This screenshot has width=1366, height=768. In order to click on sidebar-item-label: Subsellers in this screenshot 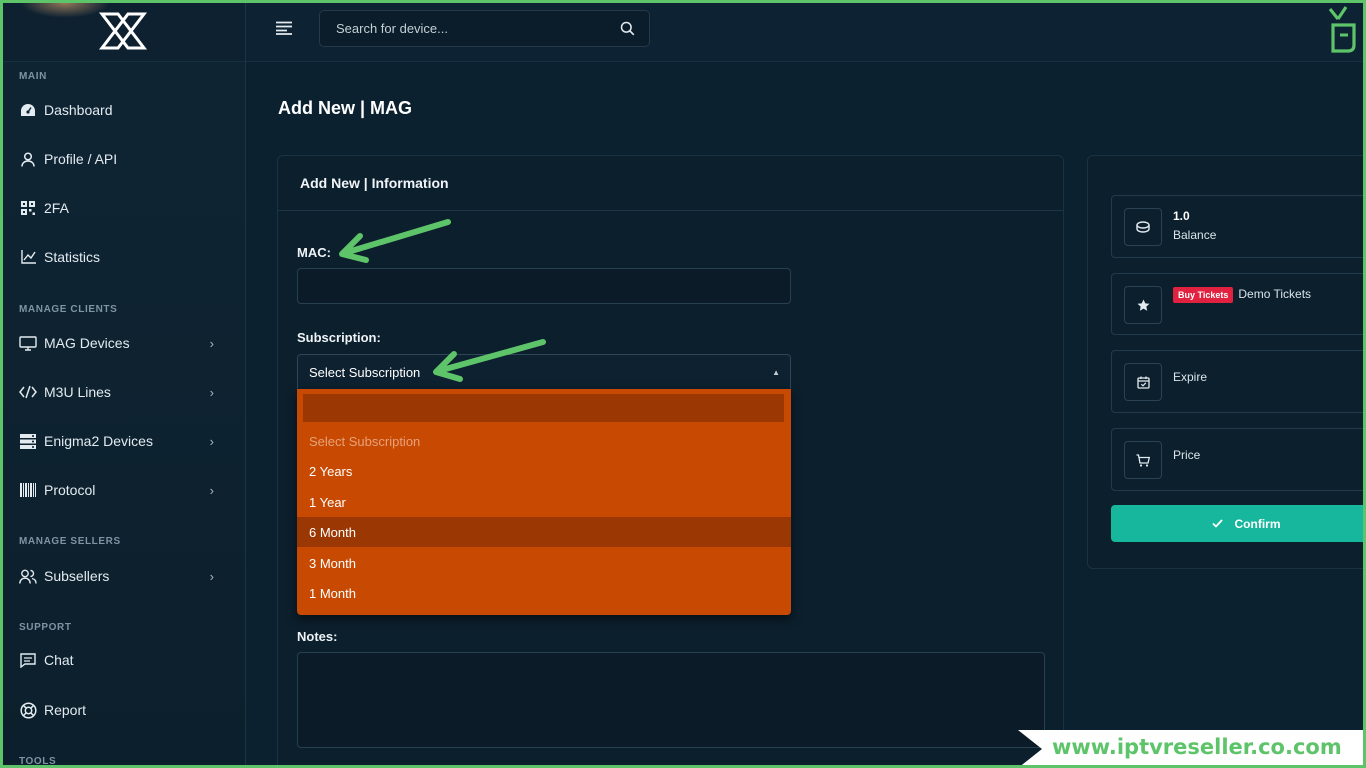, I will do `click(77, 576)`.